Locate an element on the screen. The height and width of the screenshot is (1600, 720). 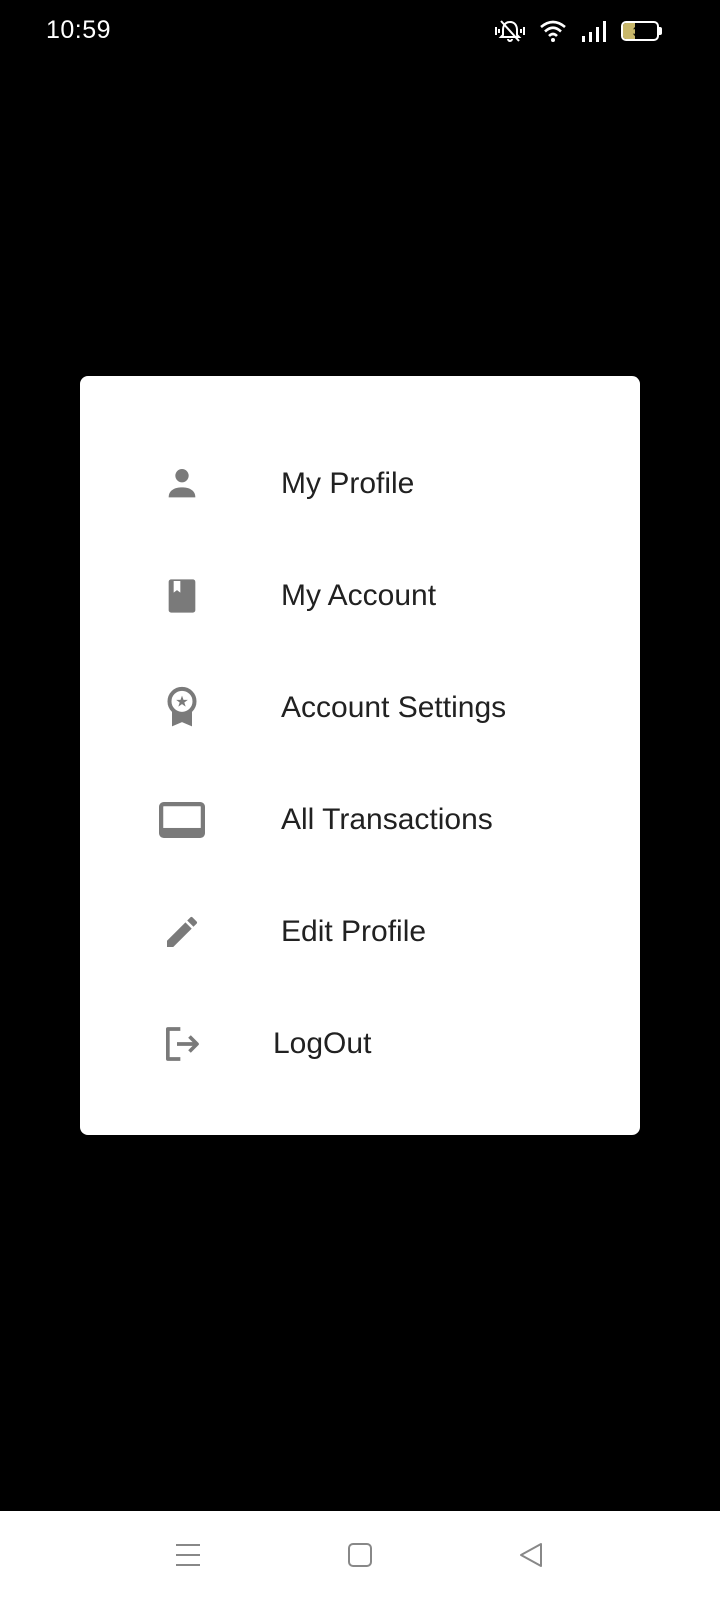
nav-bar is located at coordinates (360, 1555).